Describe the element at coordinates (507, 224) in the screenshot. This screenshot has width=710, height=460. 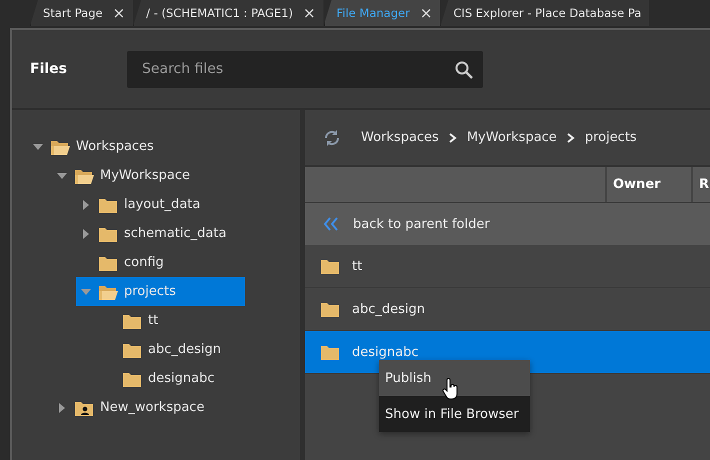
I see `back-row: back to parent folder` at that location.